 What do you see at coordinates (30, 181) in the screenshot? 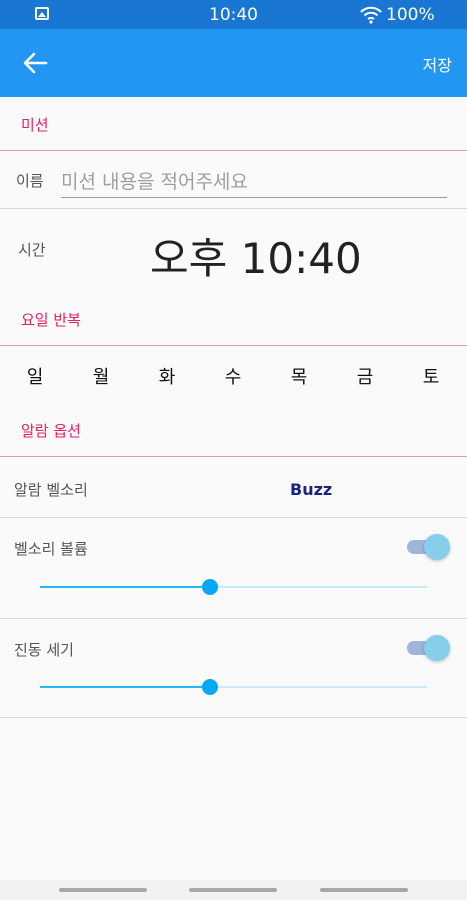
I see `name-label: 이름` at bounding box center [30, 181].